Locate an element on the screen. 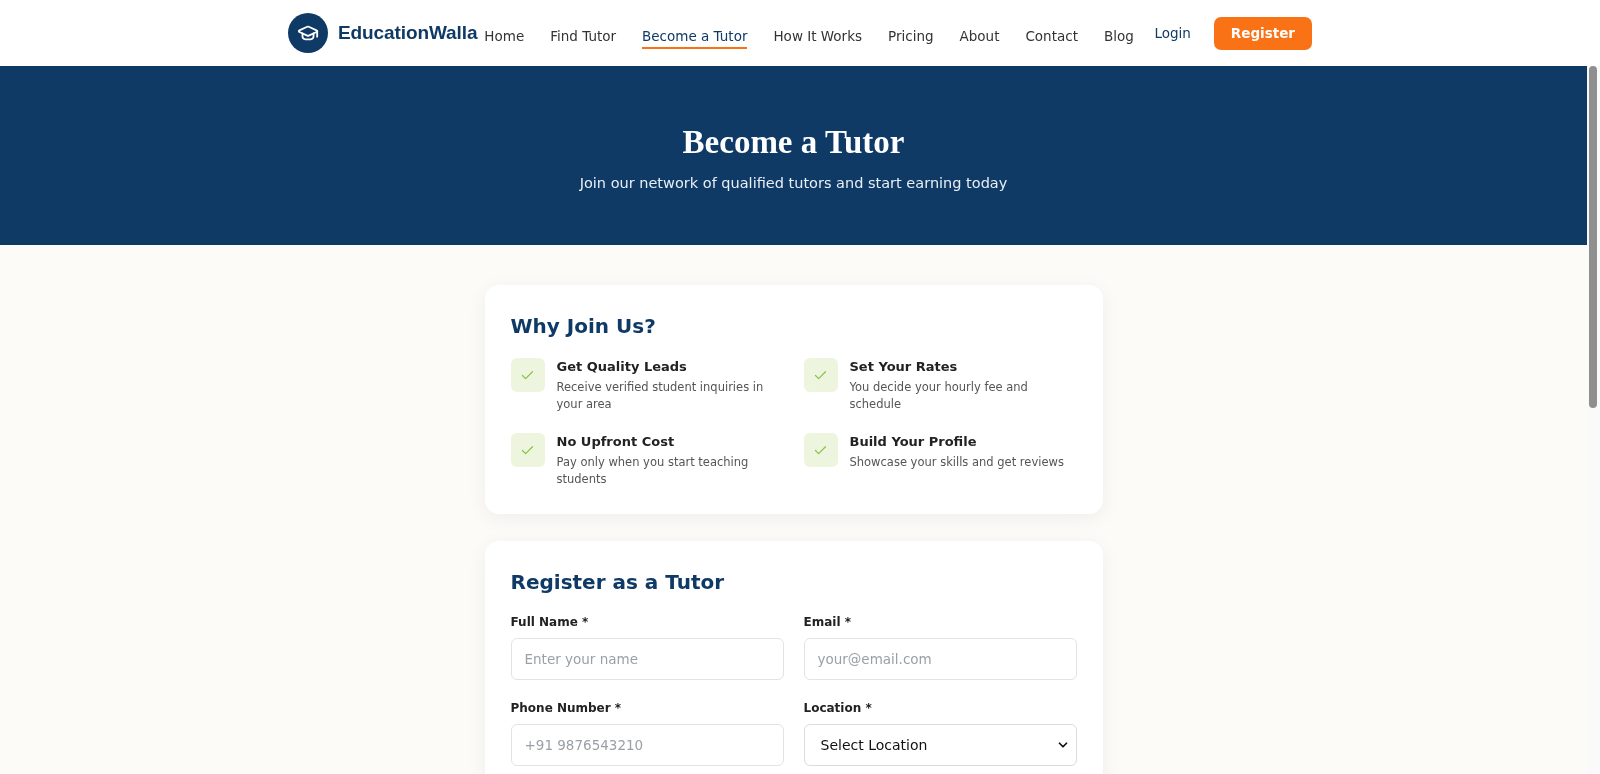  nav-link: Home is located at coordinates (504, 36).